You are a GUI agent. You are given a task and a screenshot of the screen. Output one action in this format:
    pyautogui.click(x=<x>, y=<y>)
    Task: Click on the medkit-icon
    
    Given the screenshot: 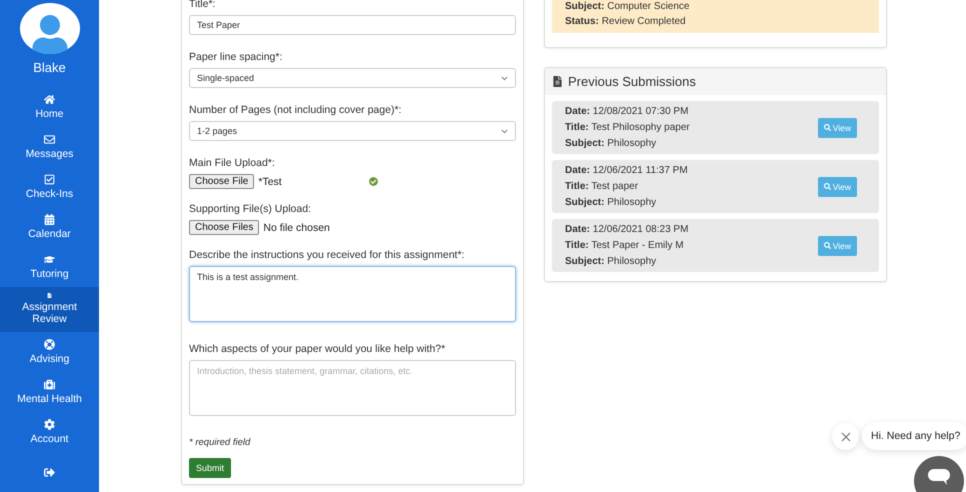 What is the action you would take?
    pyautogui.click(x=49, y=384)
    